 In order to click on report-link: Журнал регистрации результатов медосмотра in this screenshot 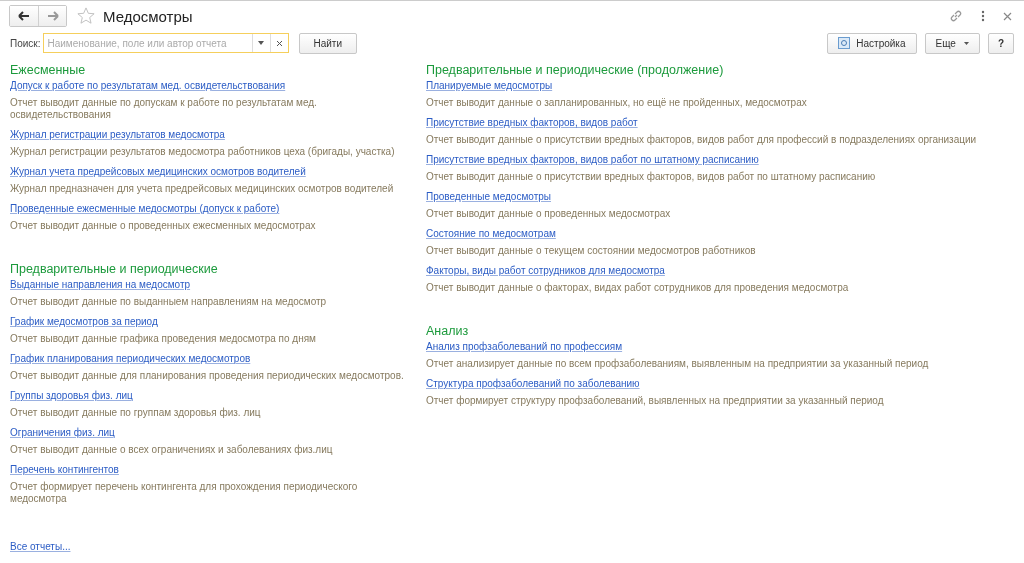, I will do `click(117, 135)`.